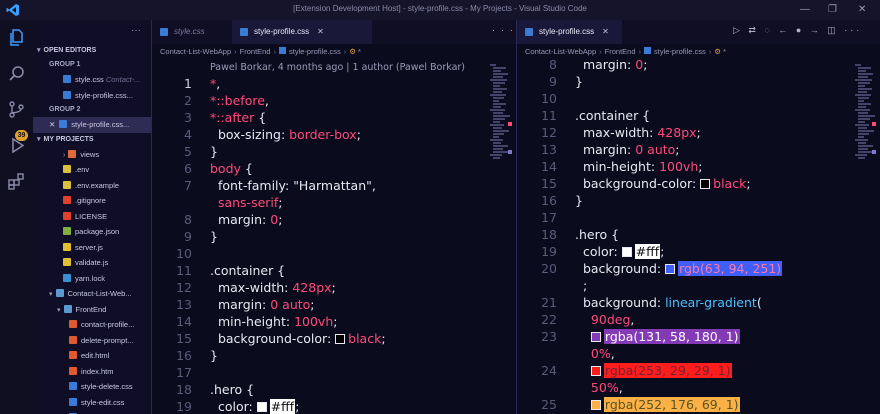 The width and height of the screenshot is (880, 414). Describe the element at coordinates (92, 110) in the screenshot. I see `group2-title: GROUP 2` at that location.